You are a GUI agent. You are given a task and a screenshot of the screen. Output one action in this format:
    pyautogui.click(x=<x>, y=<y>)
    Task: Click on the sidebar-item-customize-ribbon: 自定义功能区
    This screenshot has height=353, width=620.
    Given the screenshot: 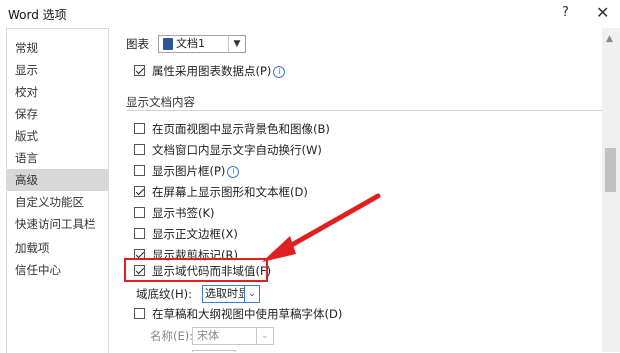 What is the action you would take?
    pyautogui.click(x=57, y=202)
    